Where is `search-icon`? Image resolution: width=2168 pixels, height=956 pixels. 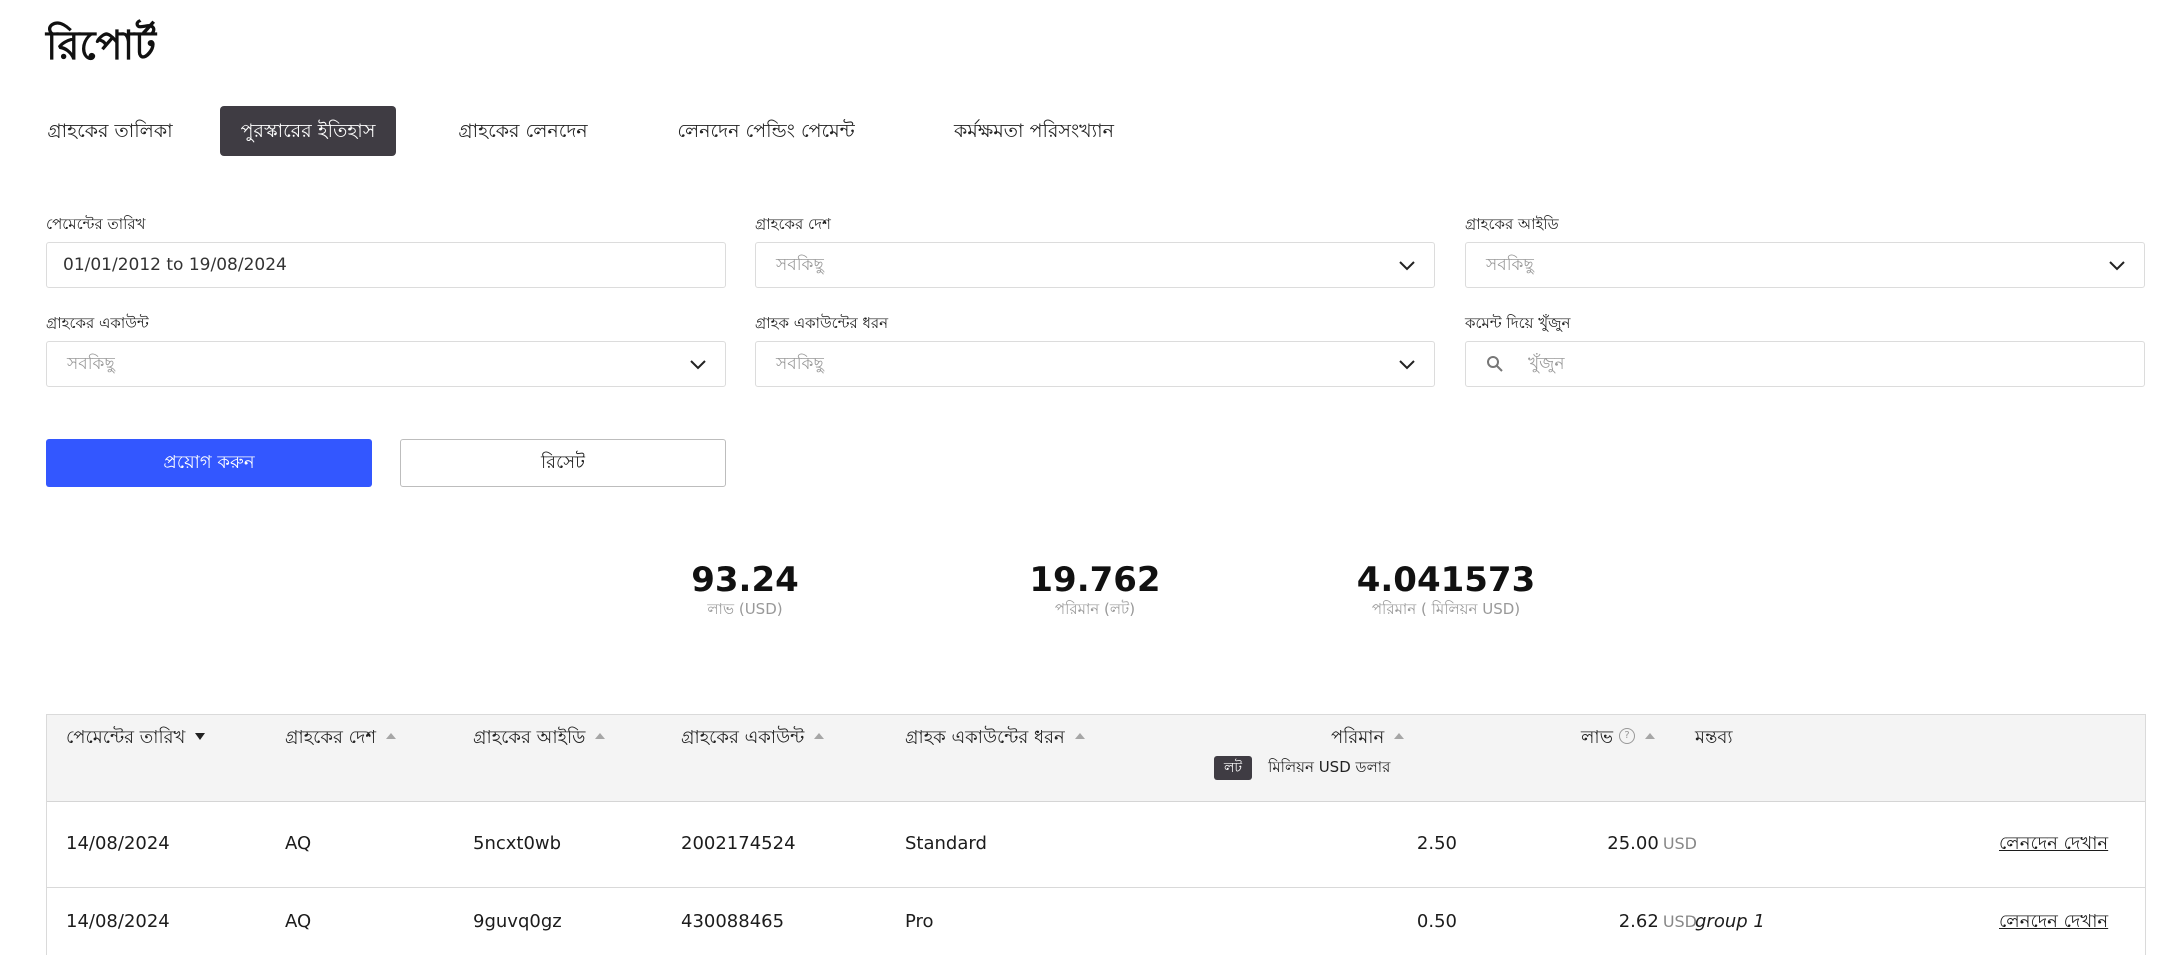
search-icon is located at coordinates (1495, 364).